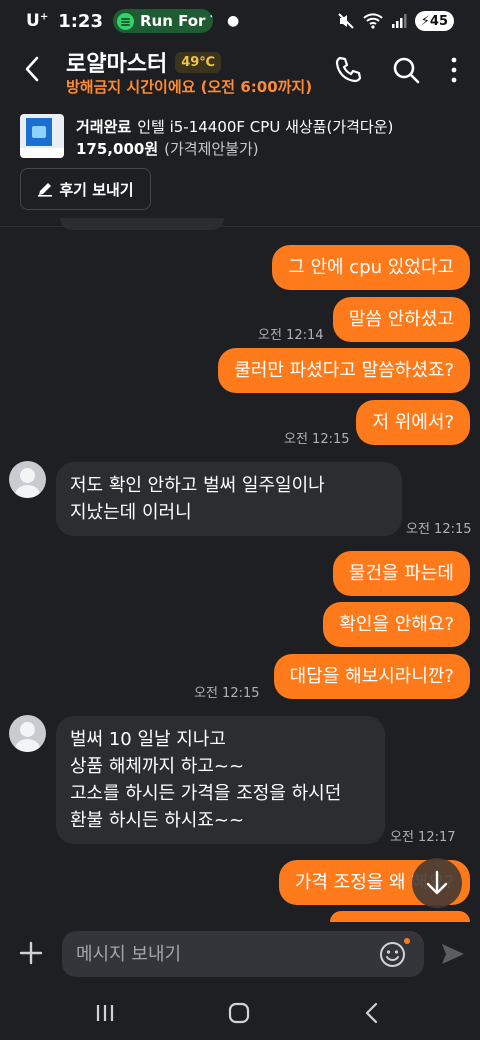 The height and width of the screenshot is (1040, 480). What do you see at coordinates (221, 954) in the screenshot?
I see `message-input` at bounding box center [221, 954].